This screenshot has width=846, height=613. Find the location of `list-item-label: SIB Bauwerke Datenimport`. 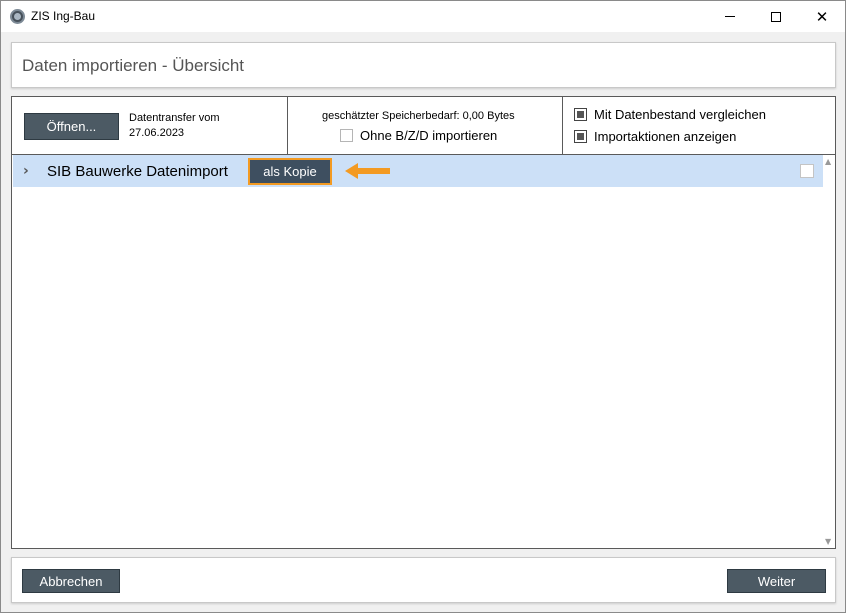

list-item-label: SIB Bauwerke Datenimport is located at coordinates (137, 171).